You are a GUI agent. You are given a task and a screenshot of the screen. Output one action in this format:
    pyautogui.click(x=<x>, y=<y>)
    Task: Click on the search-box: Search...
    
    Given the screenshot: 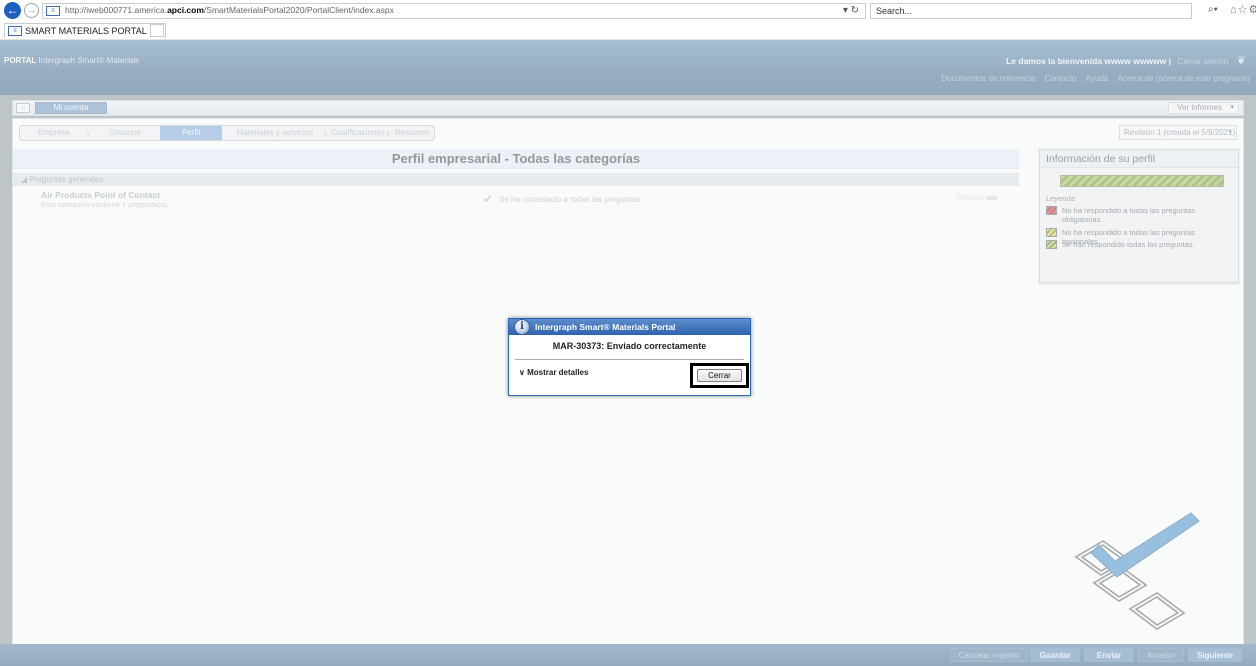 What is the action you would take?
    pyautogui.click(x=1031, y=11)
    